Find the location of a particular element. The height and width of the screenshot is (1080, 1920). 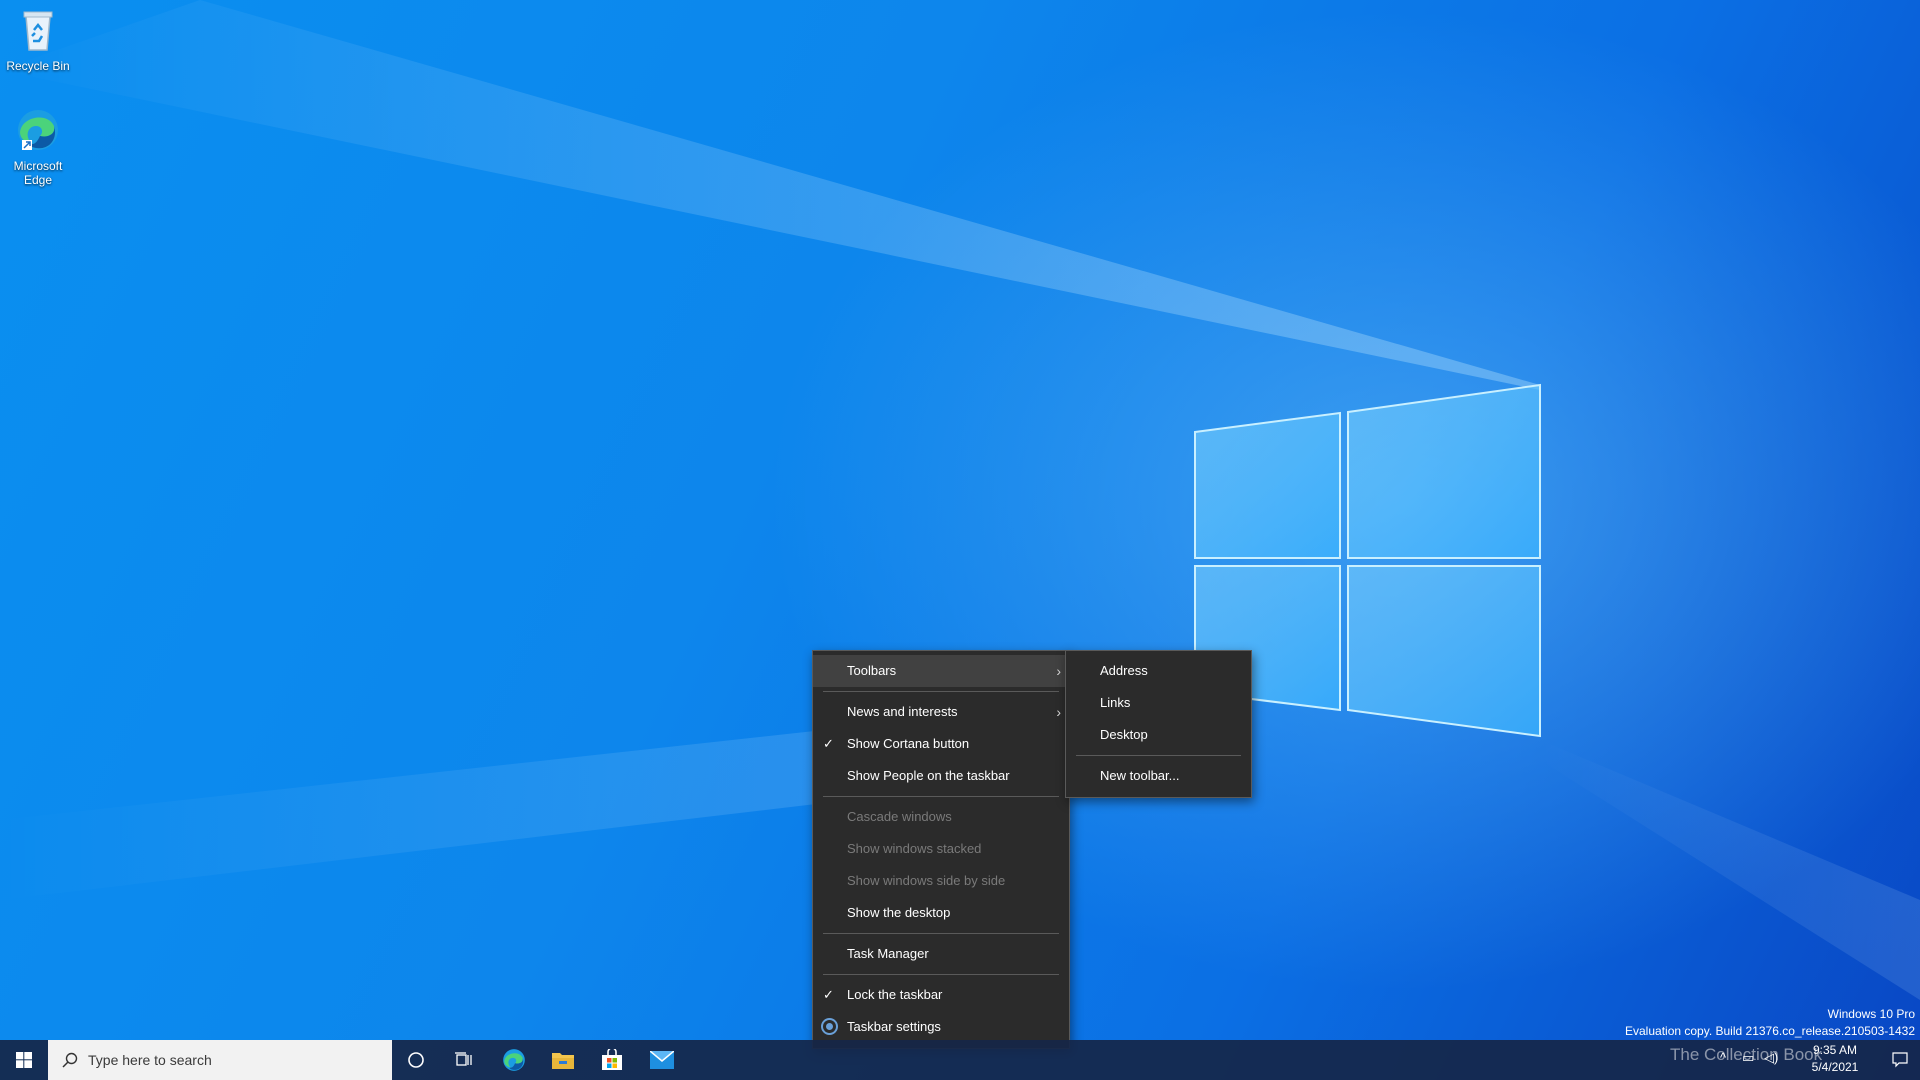

taskbar-mail-button is located at coordinates (662, 1060).